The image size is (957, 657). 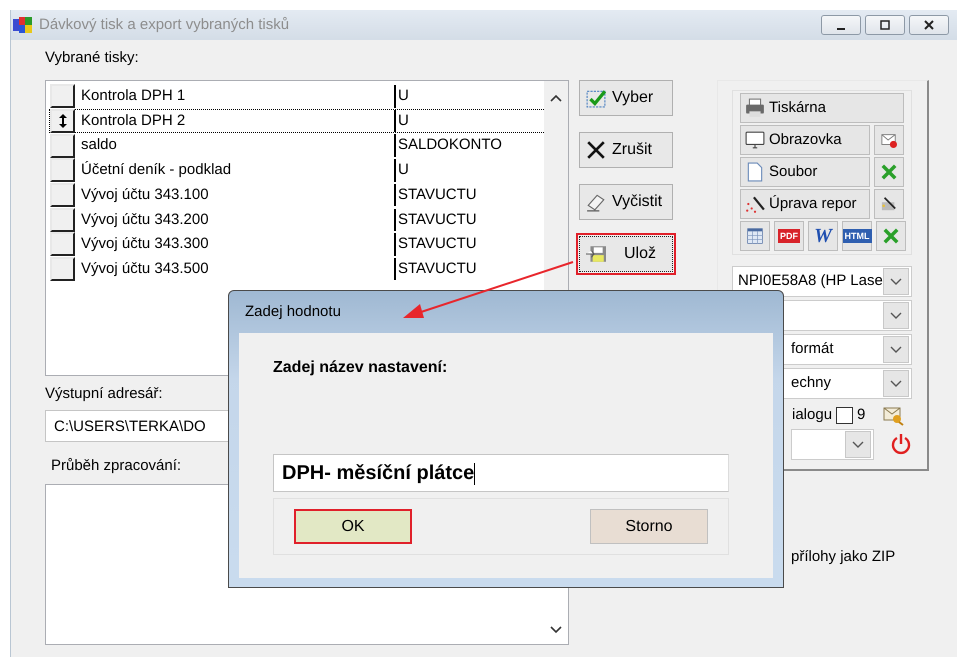 What do you see at coordinates (145, 220) in the screenshot?
I see `table-cell-text: Vývoj účtu 343.200` at bounding box center [145, 220].